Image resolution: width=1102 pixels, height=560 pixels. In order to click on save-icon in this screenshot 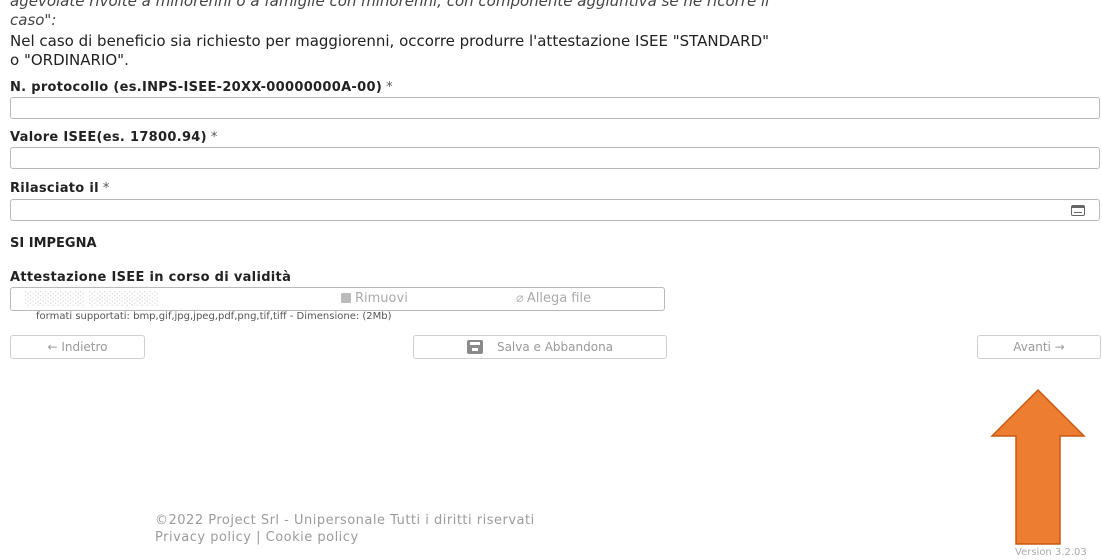, I will do `click(474, 347)`.